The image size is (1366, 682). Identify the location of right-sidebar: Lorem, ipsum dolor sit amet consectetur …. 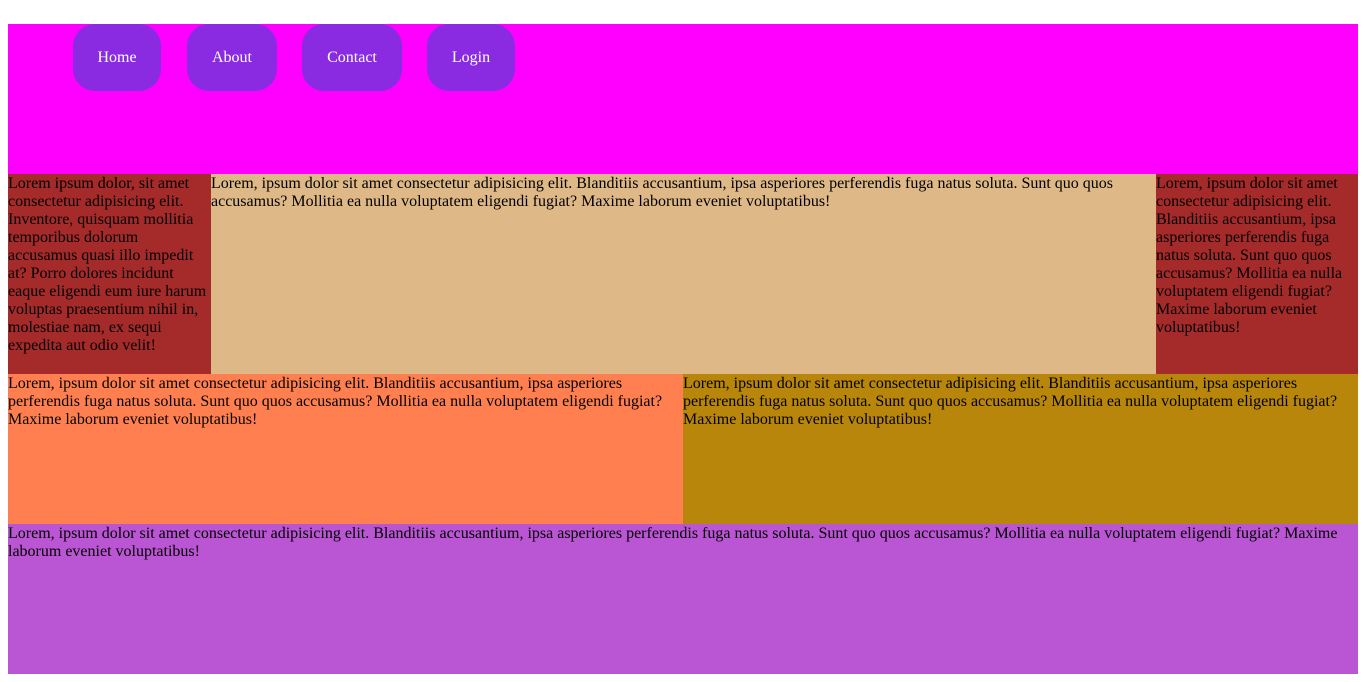
(1257, 274).